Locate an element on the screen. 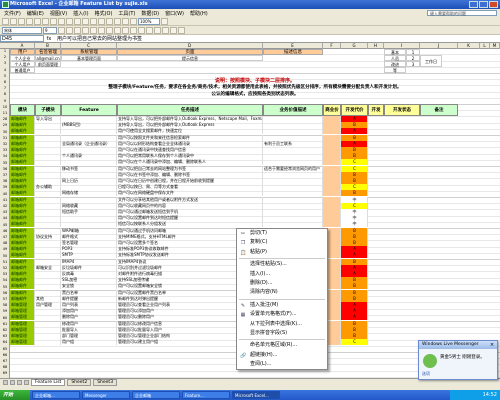  last-sheet-icon is located at coordinates (26, 382).